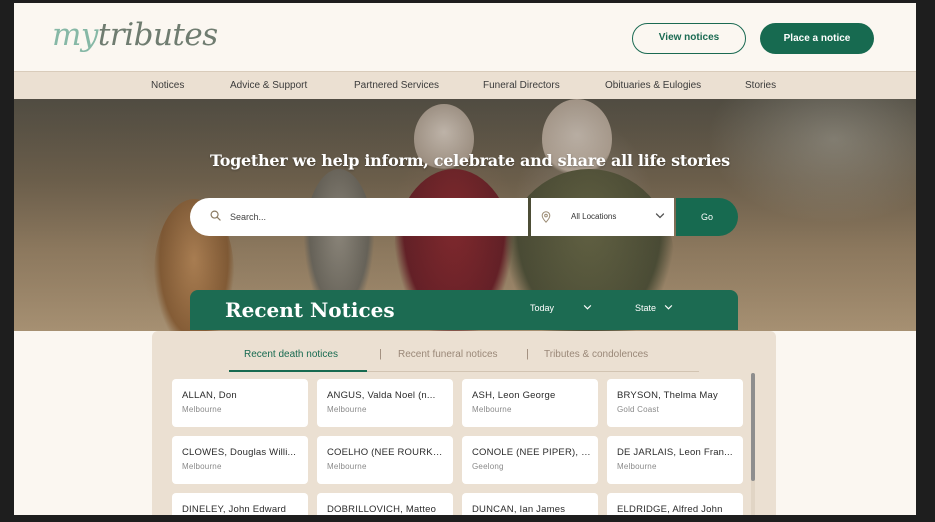 The width and height of the screenshot is (935, 522). Describe the element at coordinates (542, 308) in the screenshot. I see `period-filter: Today` at that location.